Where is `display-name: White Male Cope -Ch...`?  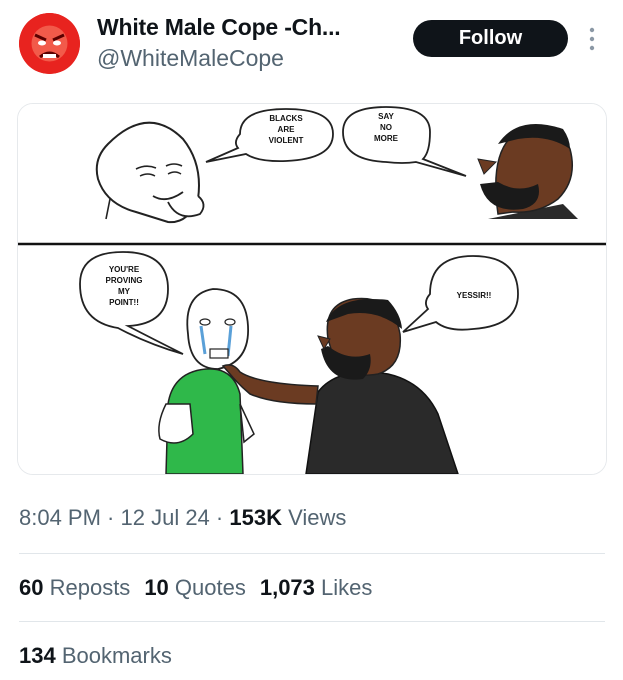
display-name: White Male Cope -Ch... is located at coordinates (219, 27).